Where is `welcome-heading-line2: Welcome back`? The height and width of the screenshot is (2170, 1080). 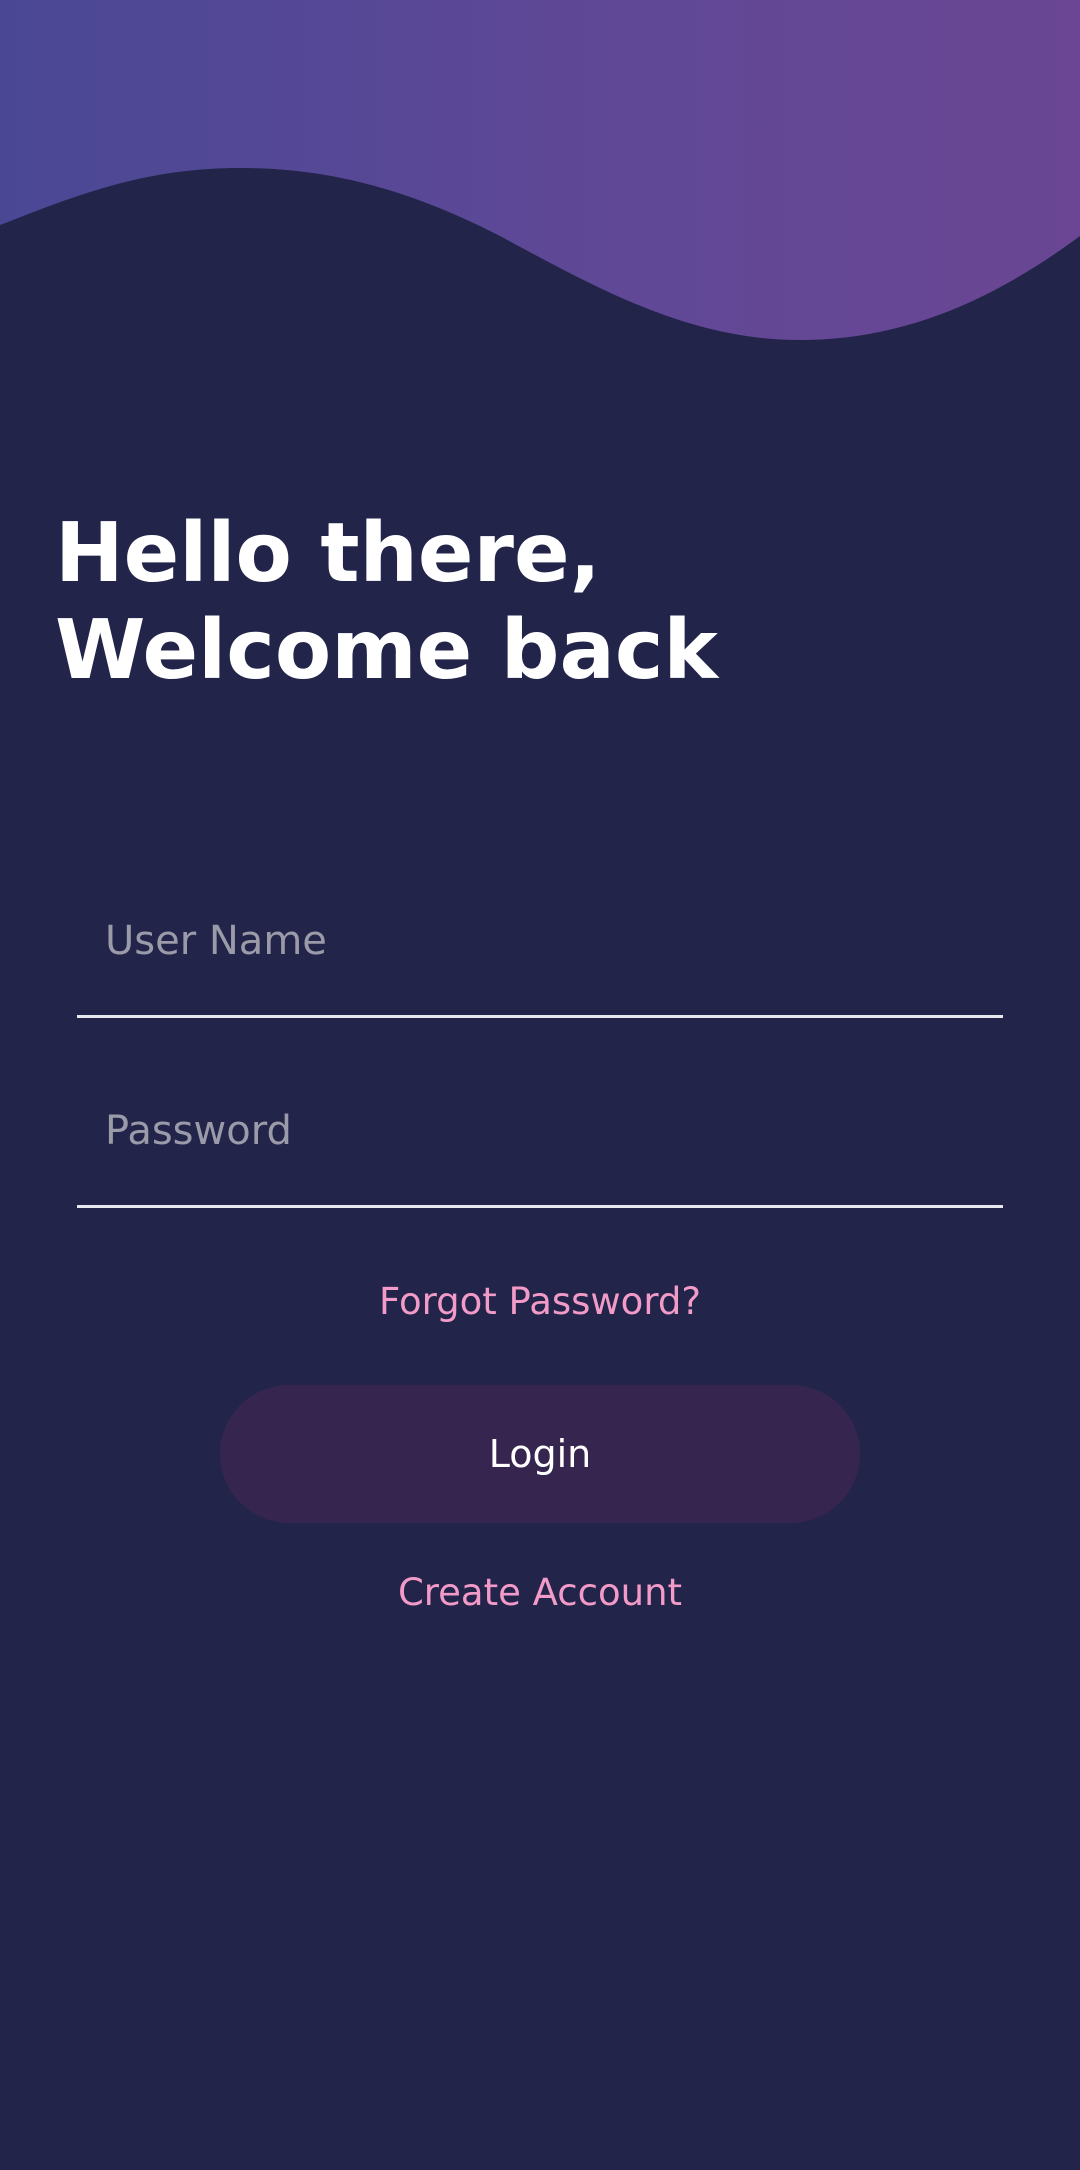 welcome-heading-line2: Welcome back is located at coordinates (386, 650).